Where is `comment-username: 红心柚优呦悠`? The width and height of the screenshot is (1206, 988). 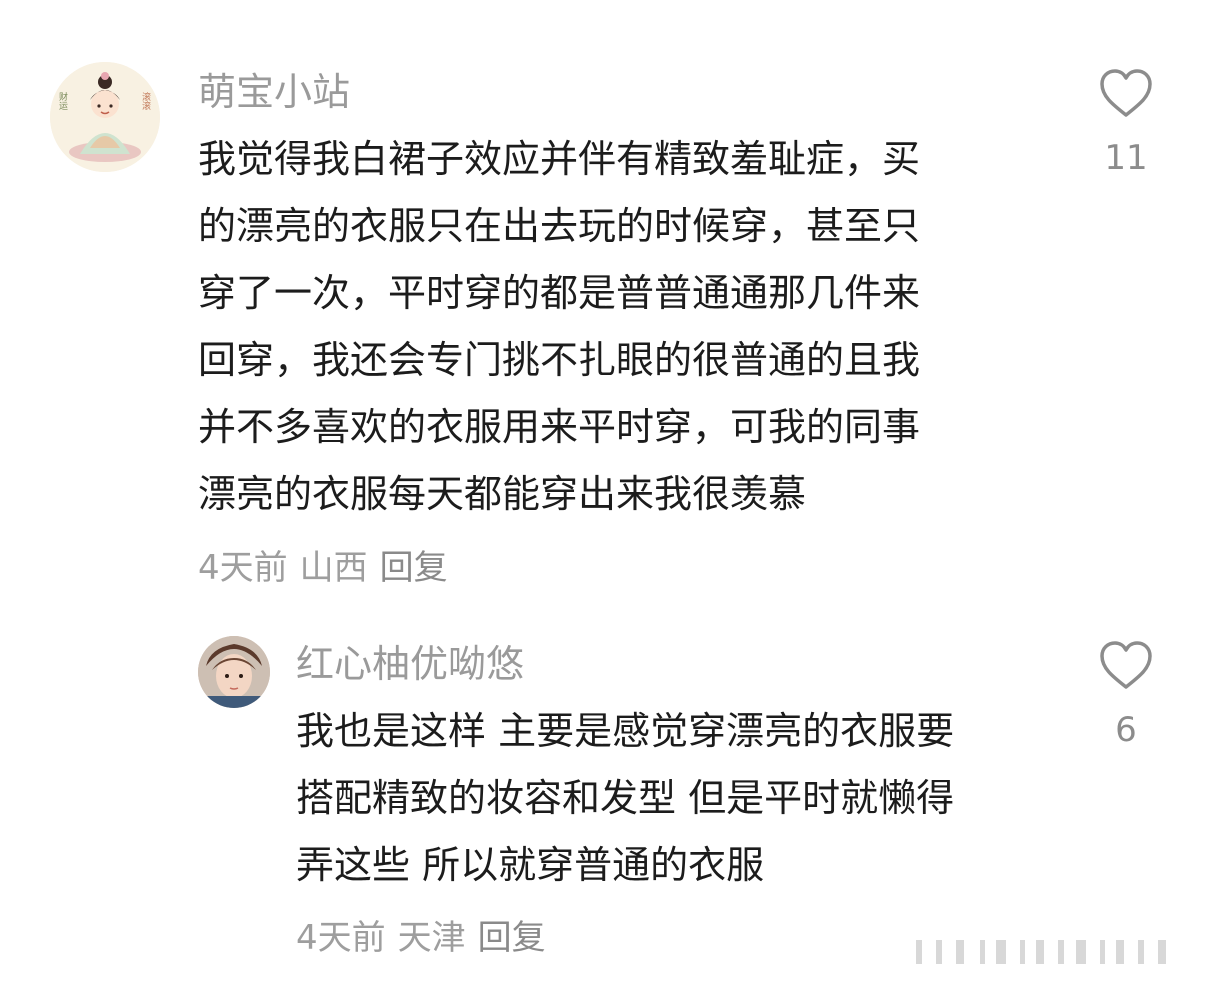 comment-username: 红心柚优呦悠 is located at coordinates (410, 664).